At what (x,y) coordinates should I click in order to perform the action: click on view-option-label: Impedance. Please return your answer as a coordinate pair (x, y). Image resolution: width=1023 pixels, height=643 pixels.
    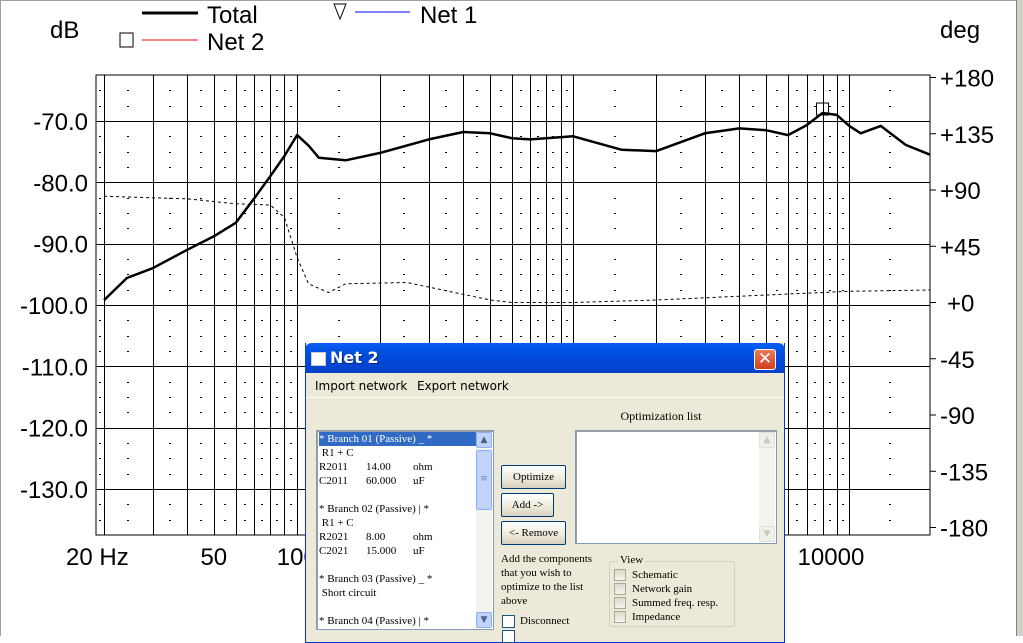
    Looking at the image, I should click on (656, 617).